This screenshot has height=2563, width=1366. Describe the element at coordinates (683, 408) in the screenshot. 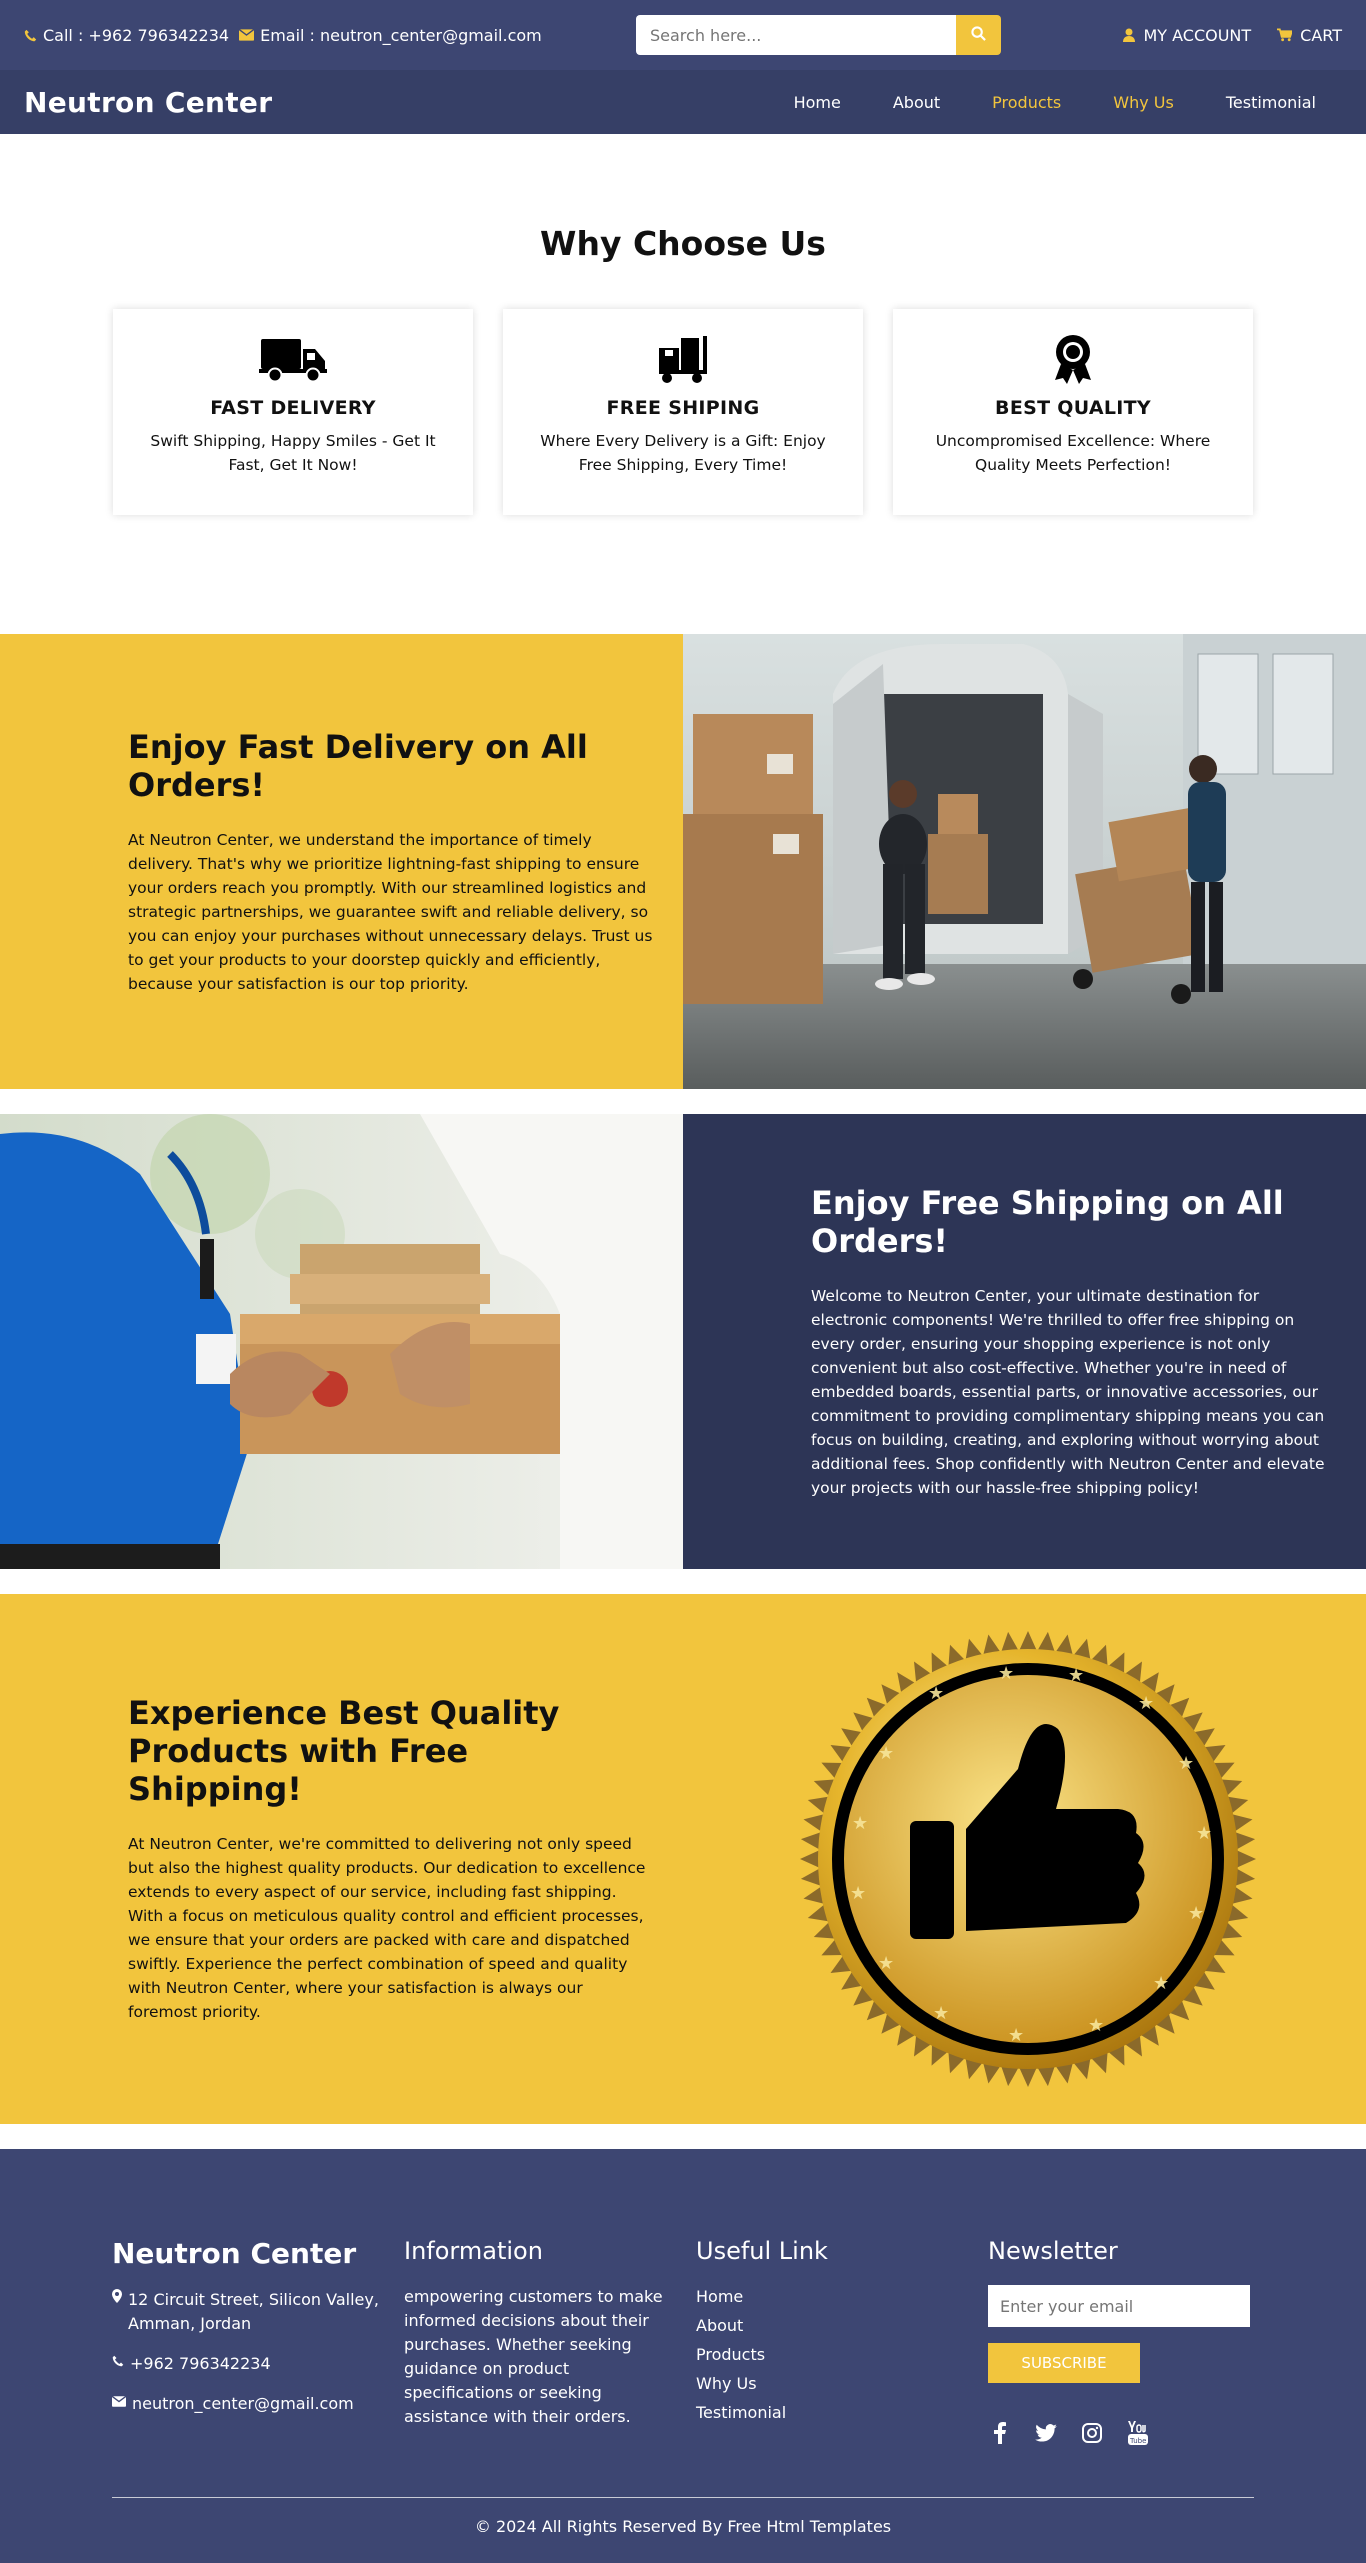

I see `card-title: FREE SHIPING` at that location.